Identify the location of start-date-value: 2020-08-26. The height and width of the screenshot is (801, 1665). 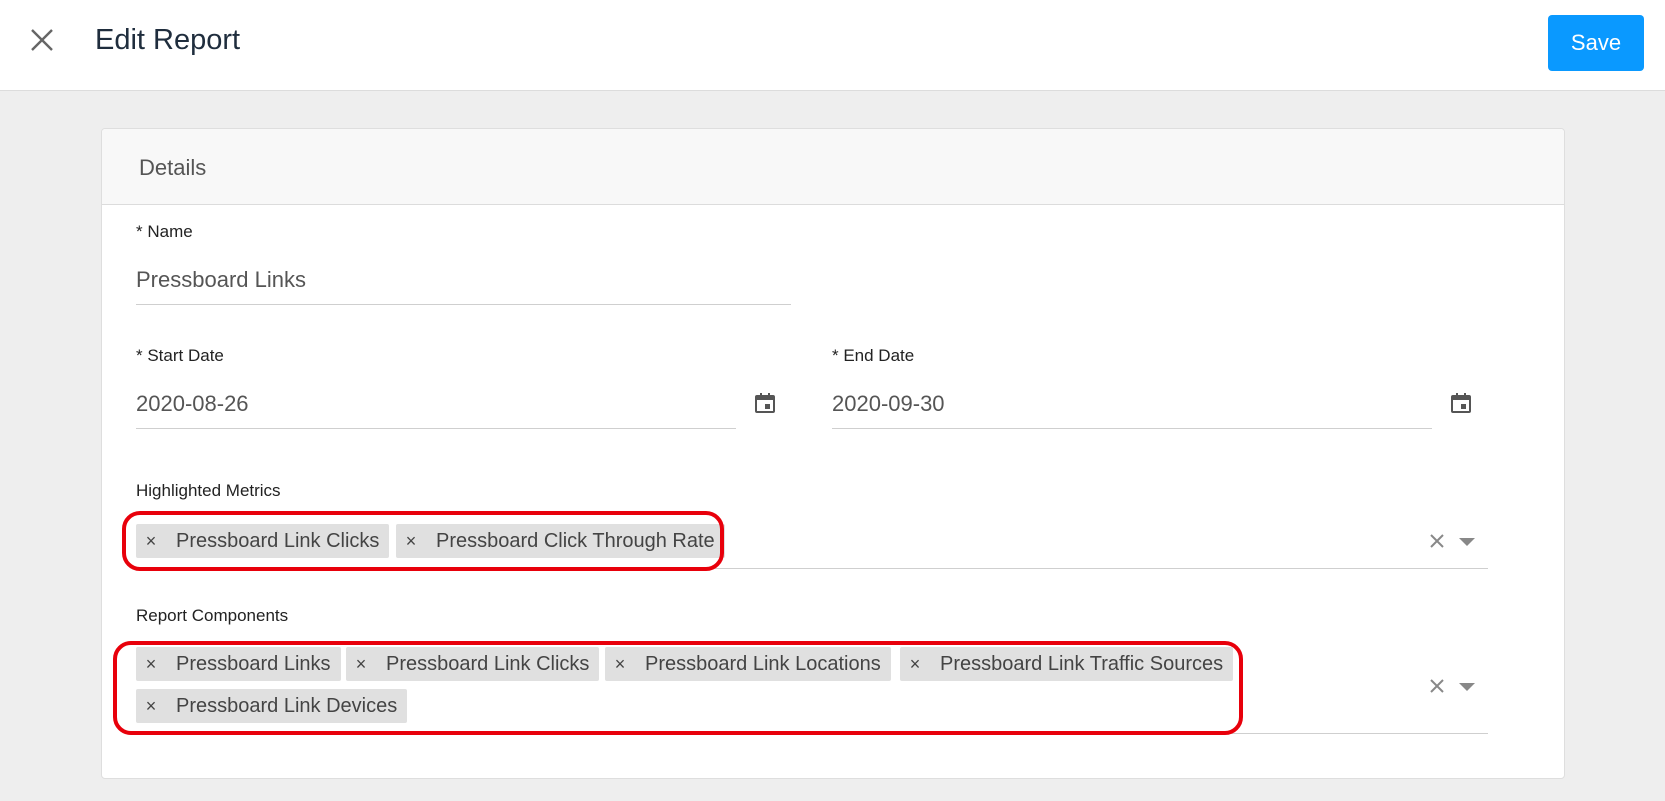
(192, 403).